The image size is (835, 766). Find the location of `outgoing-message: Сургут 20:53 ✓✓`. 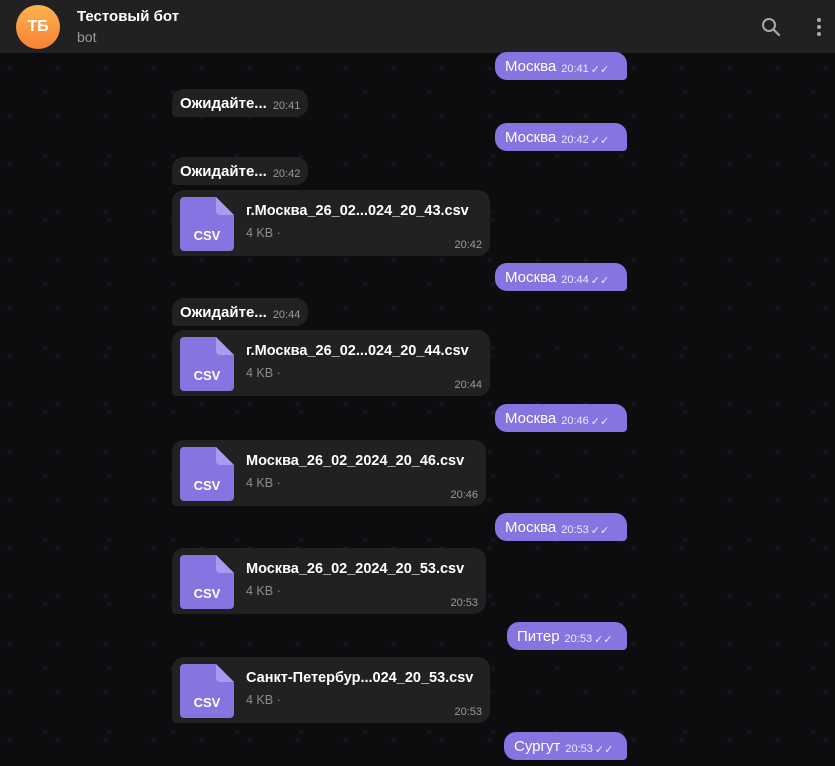

outgoing-message: Сургут 20:53 ✓✓ is located at coordinates (565, 746).